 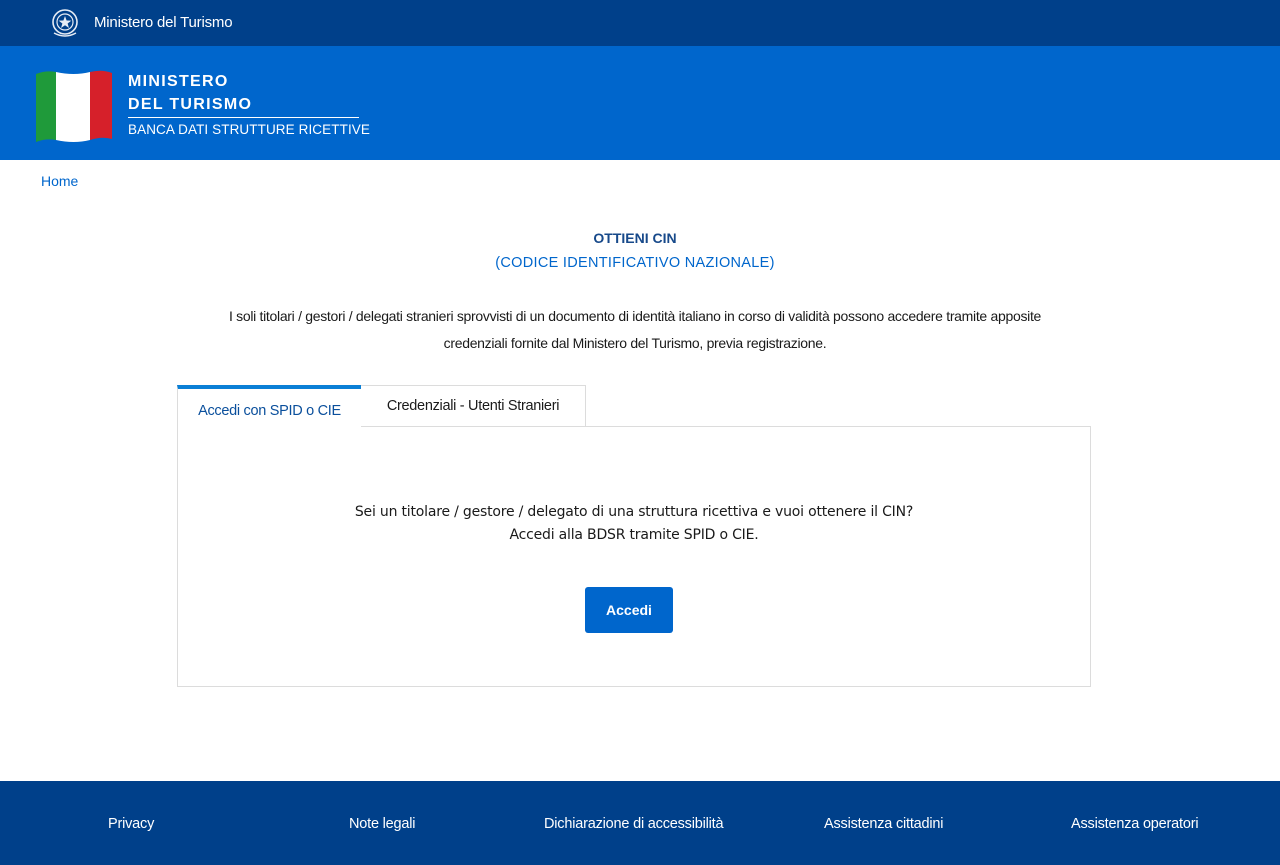 I want to click on brand-title-line1: MINISTERO, so click(x=178, y=82).